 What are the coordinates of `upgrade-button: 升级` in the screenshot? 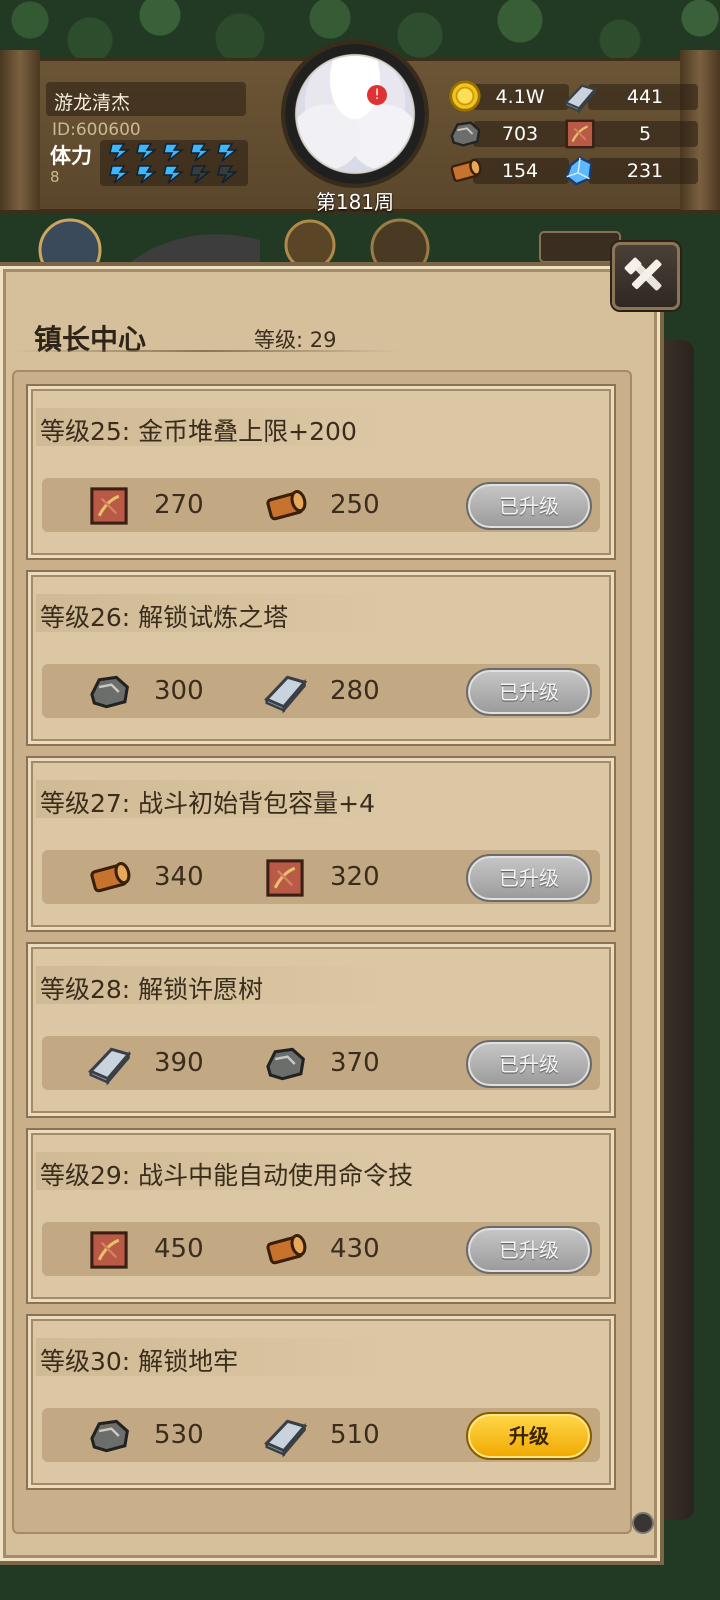 It's located at (529, 1436).